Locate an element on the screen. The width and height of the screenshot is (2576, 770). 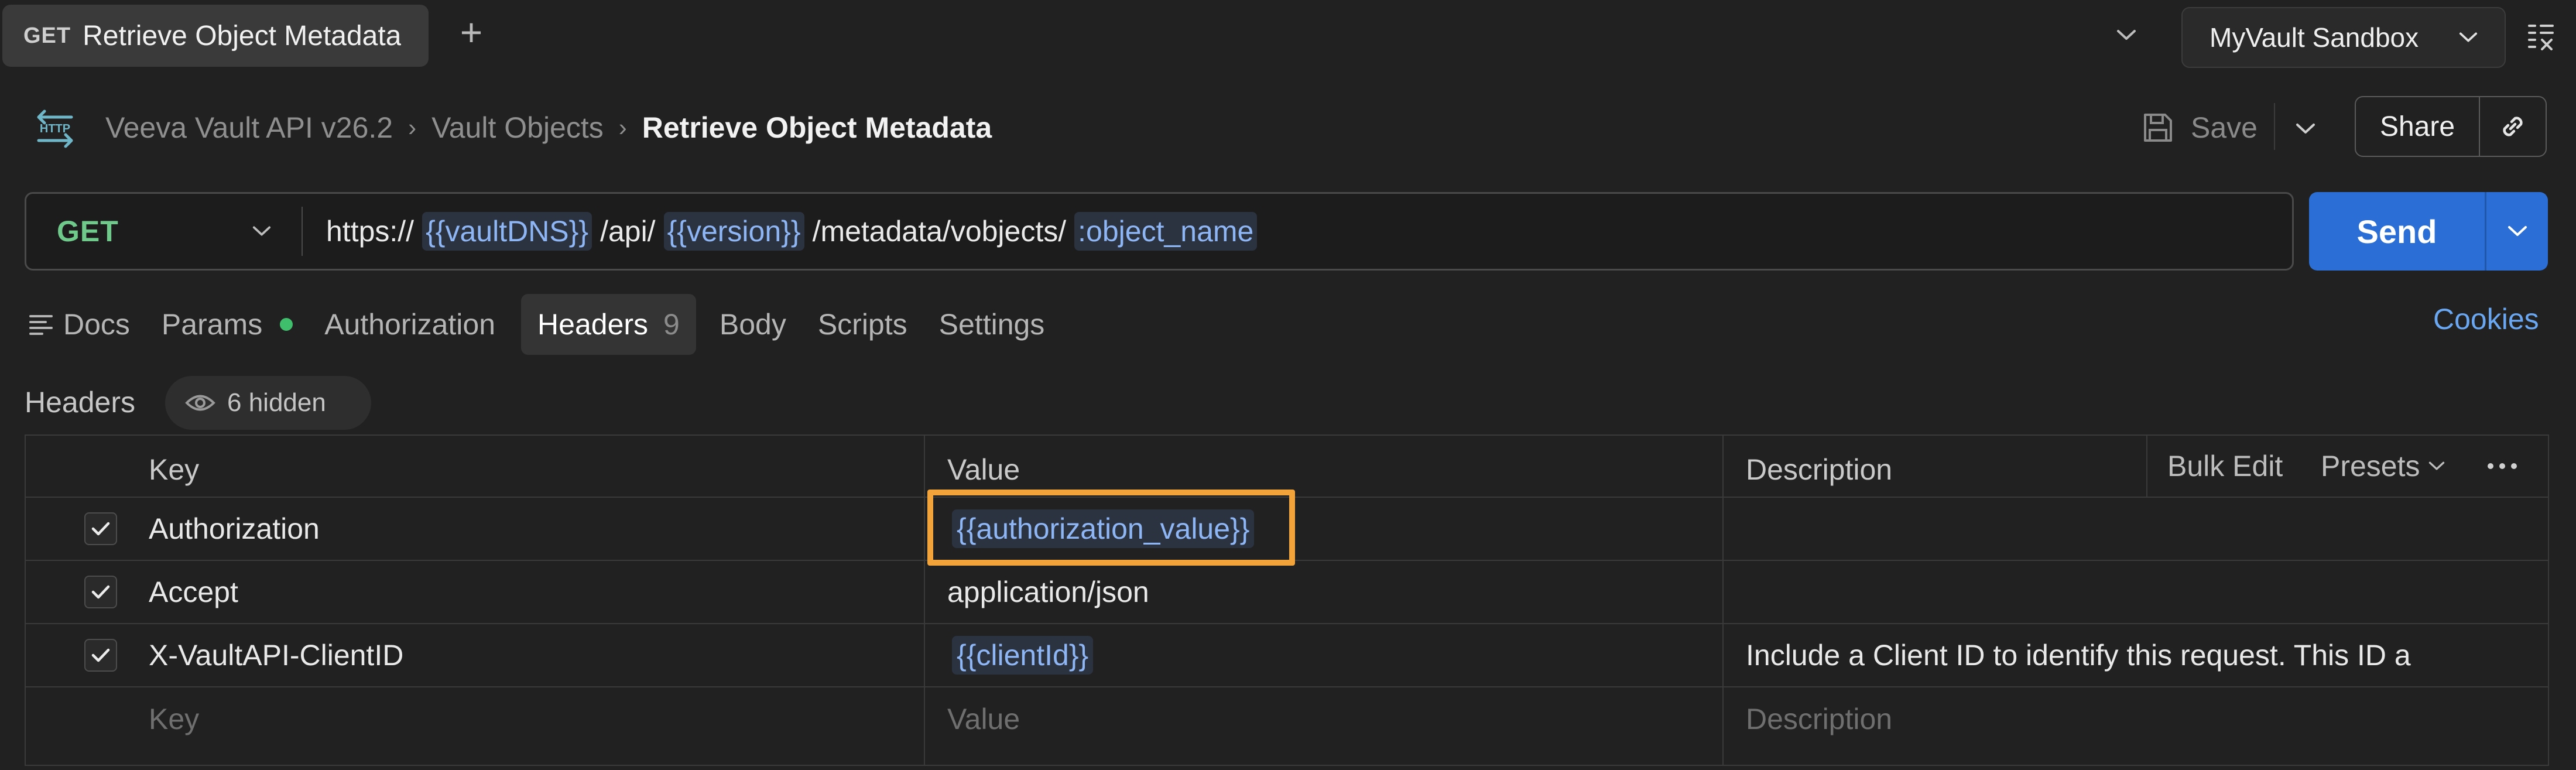
tab-scripts-label: Scripts is located at coordinates (862, 324).